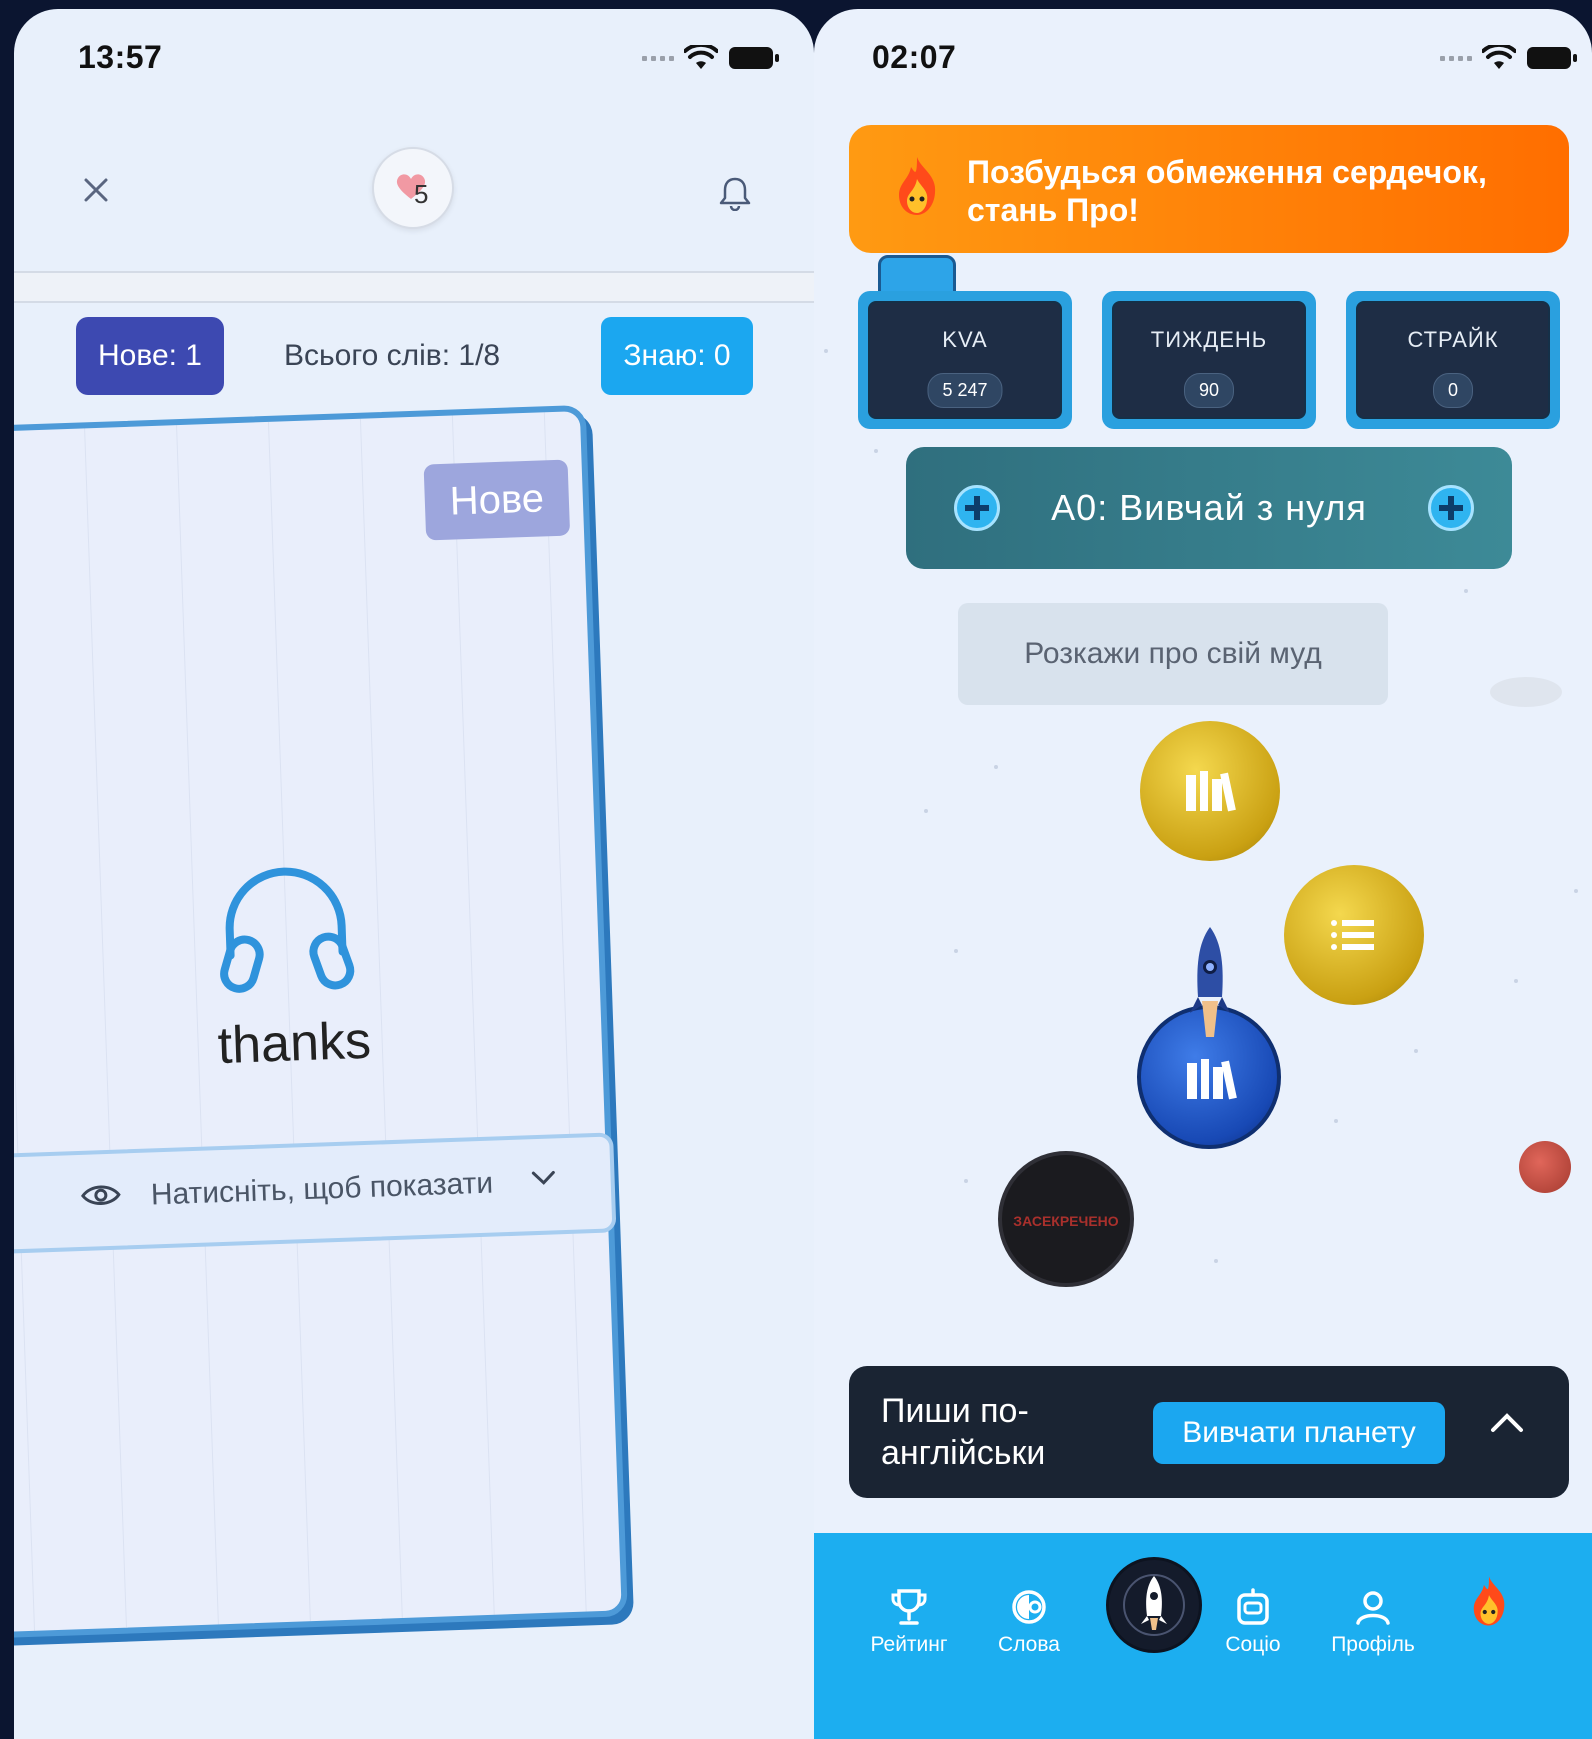 The height and width of the screenshot is (1739, 1592). I want to click on study-planet-button: Вивчати планету, so click(1299, 1433).